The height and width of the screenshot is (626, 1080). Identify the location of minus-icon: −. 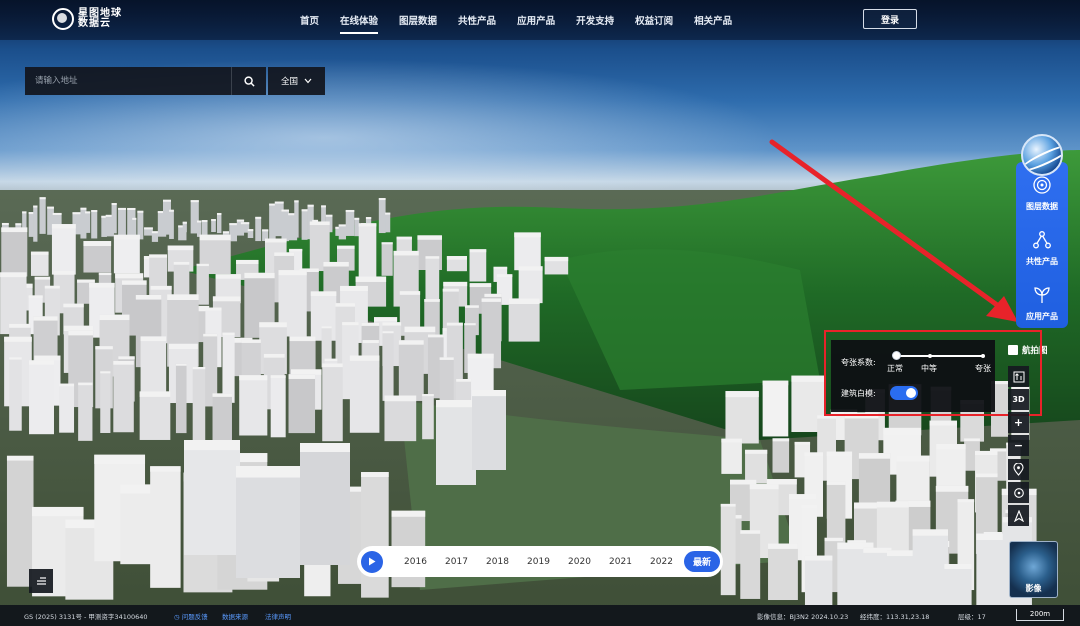
(1018, 445).